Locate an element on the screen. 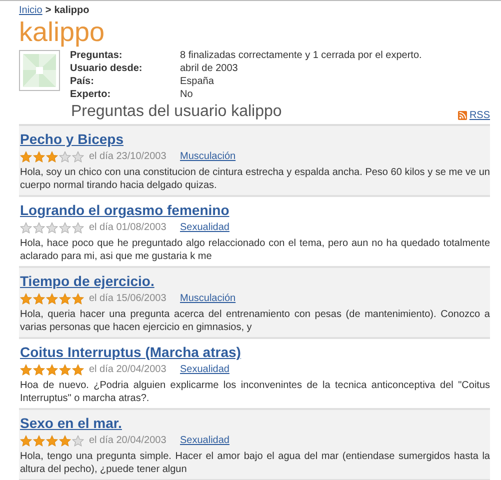 This screenshot has width=501, height=480. profile-value: abril de 2003 is located at coordinates (209, 68).